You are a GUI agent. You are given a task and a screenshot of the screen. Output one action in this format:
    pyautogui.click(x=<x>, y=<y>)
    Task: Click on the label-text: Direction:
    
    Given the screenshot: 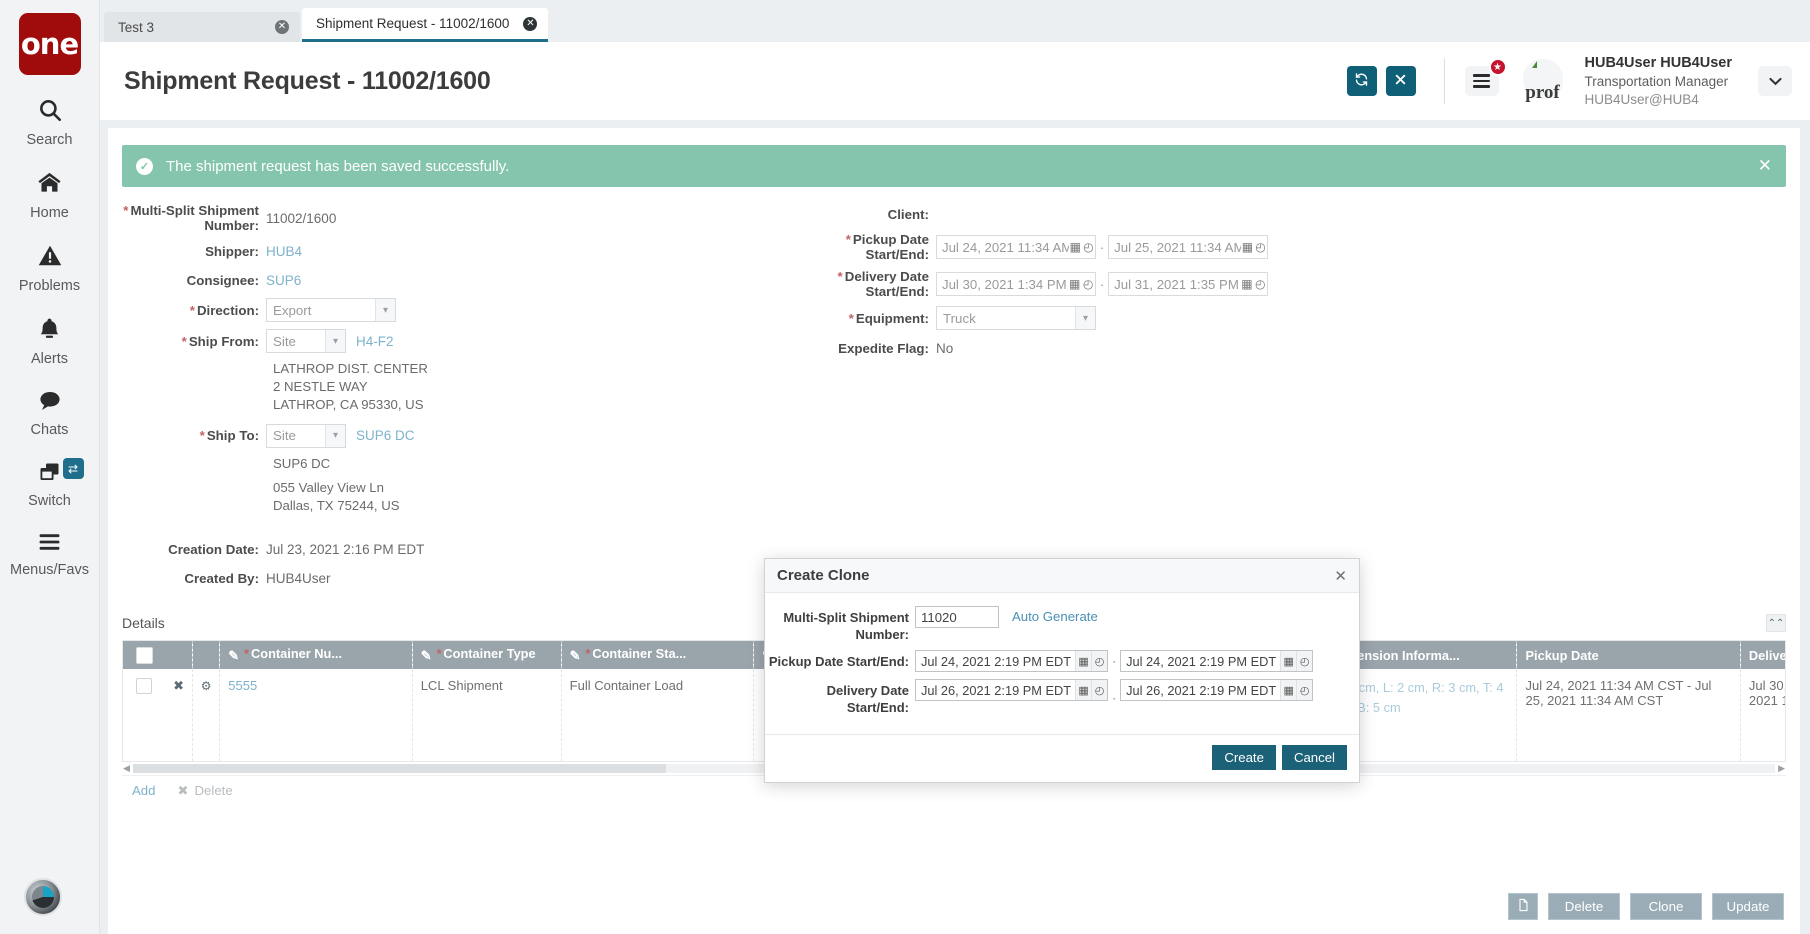 What is the action you would take?
    pyautogui.click(x=227, y=310)
    